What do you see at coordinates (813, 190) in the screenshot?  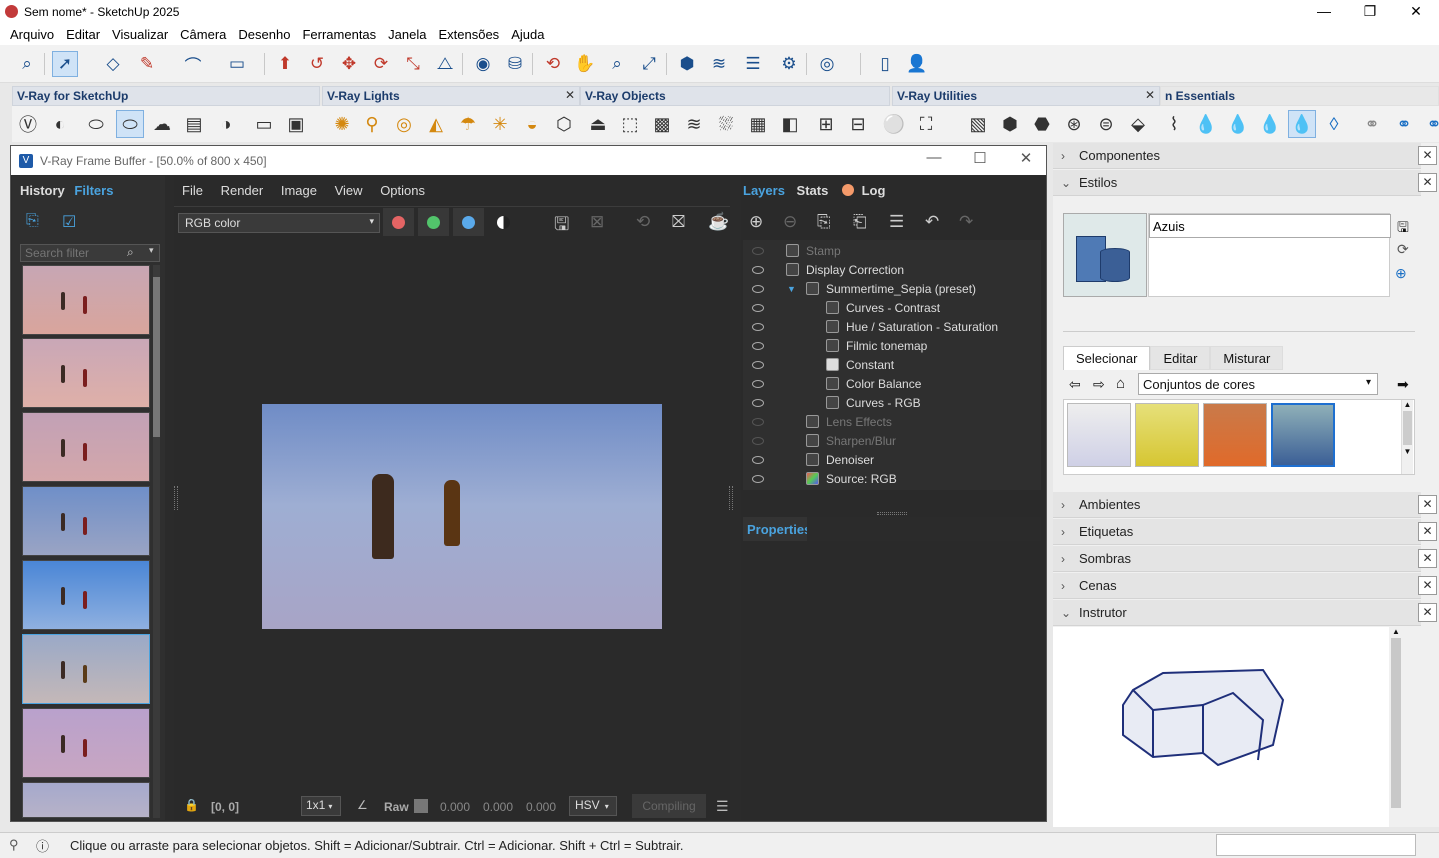 I see `tab-stats: Stats` at bounding box center [813, 190].